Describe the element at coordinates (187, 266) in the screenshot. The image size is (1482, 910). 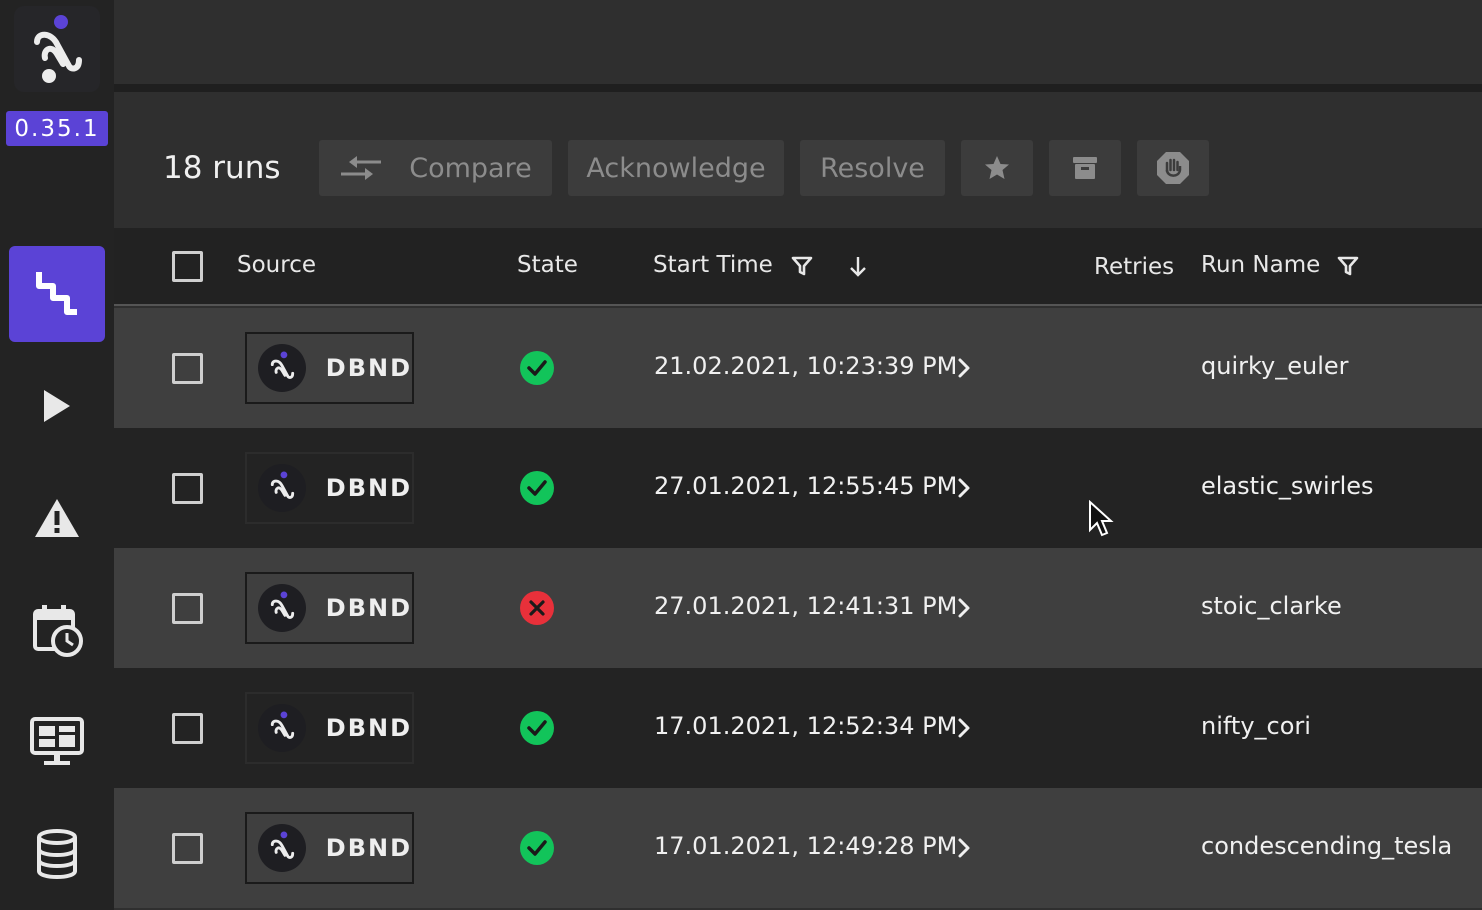
I see `select-all-checkbox` at that location.